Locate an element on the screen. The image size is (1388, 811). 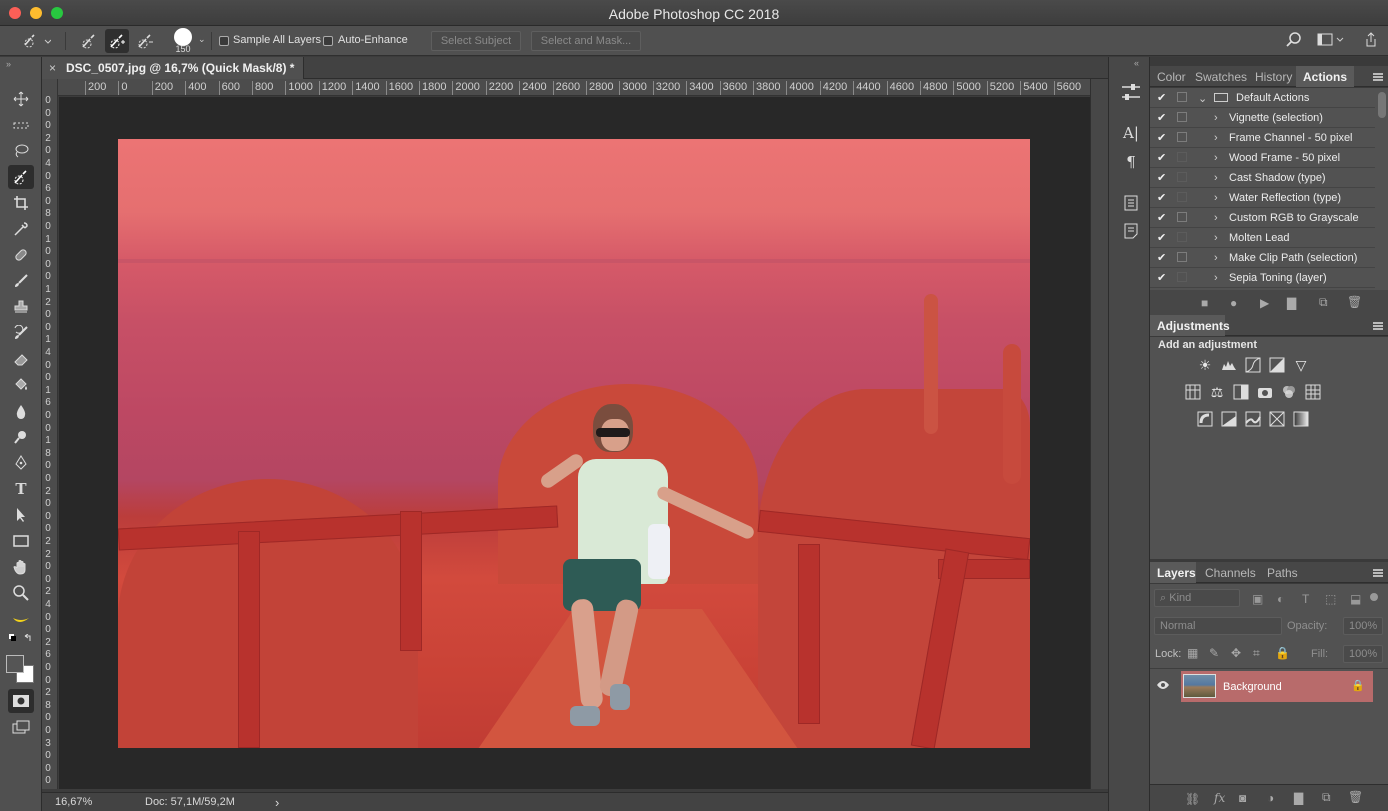
action-row: ✔ › Frame Channel - 50 pixel is located at coordinates (1262, 138).